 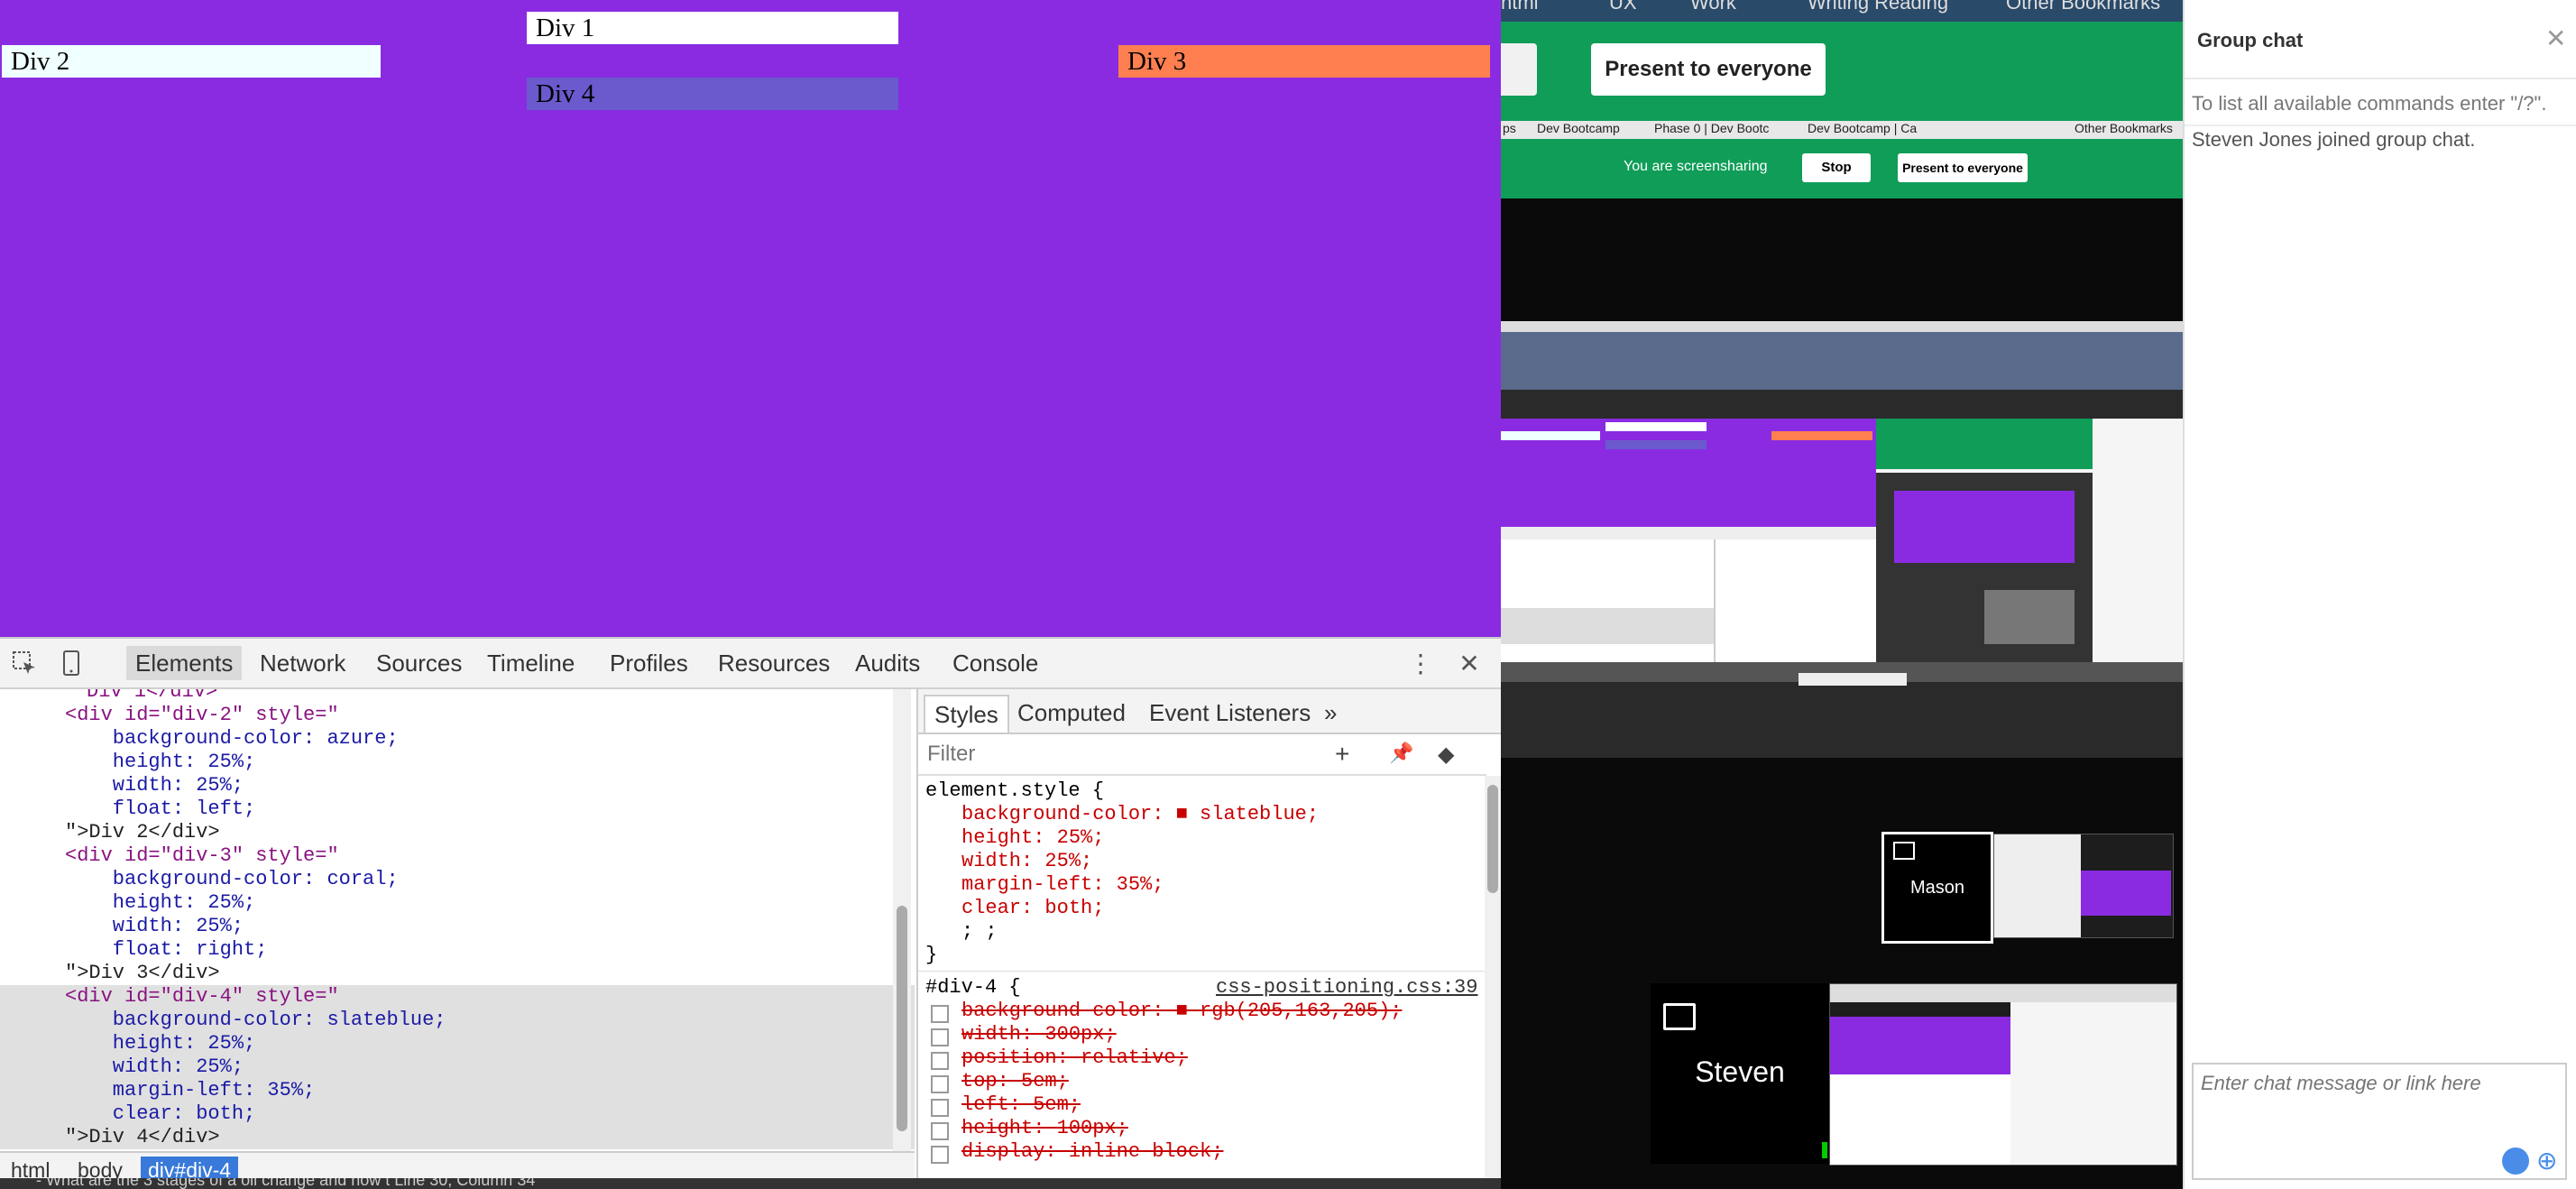 What do you see at coordinates (419, 663) in the screenshot?
I see `tab-sources: Sources` at bounding box center [419, 663].